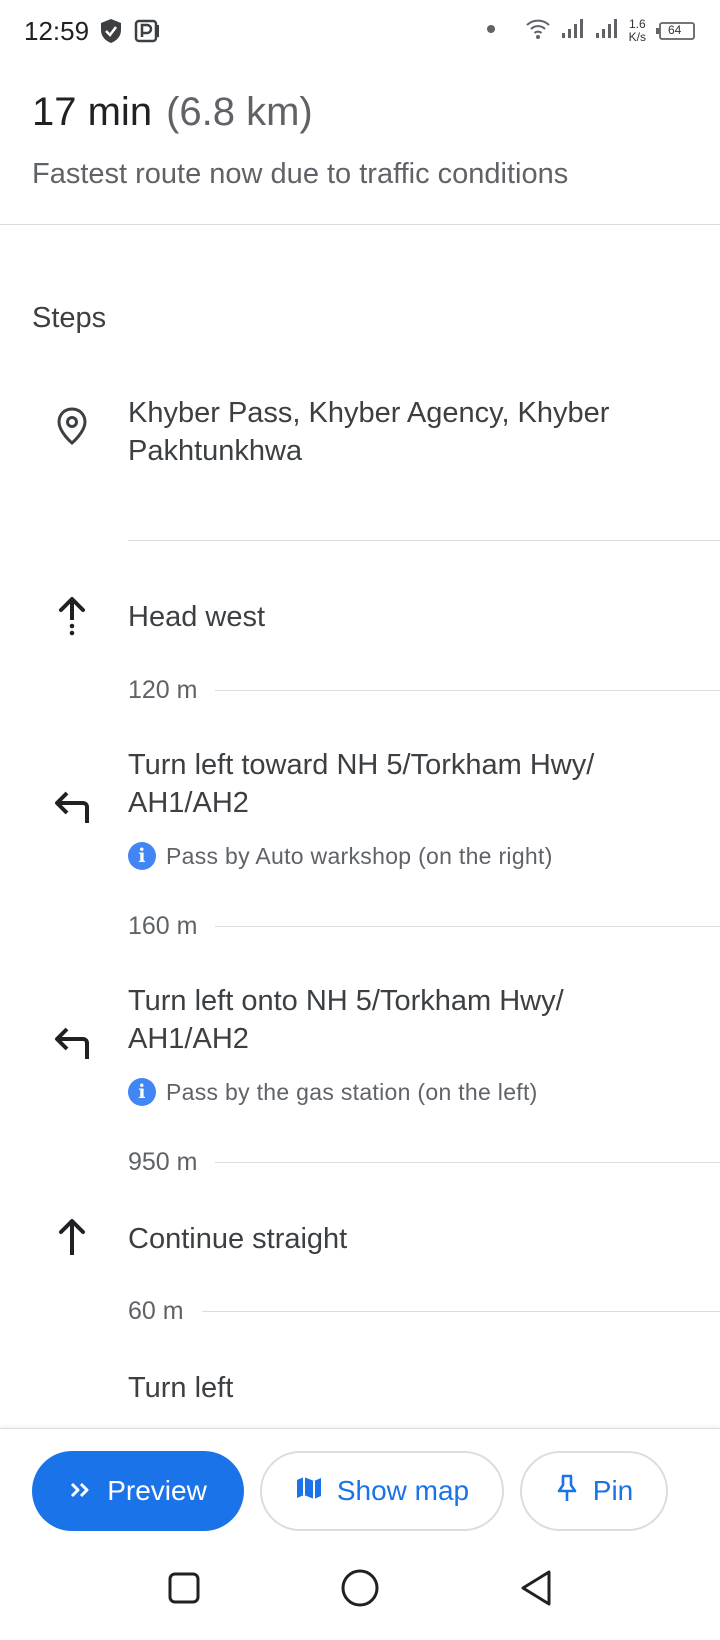  I want to click on step-instruction: Turn left, so click(408, 1388).